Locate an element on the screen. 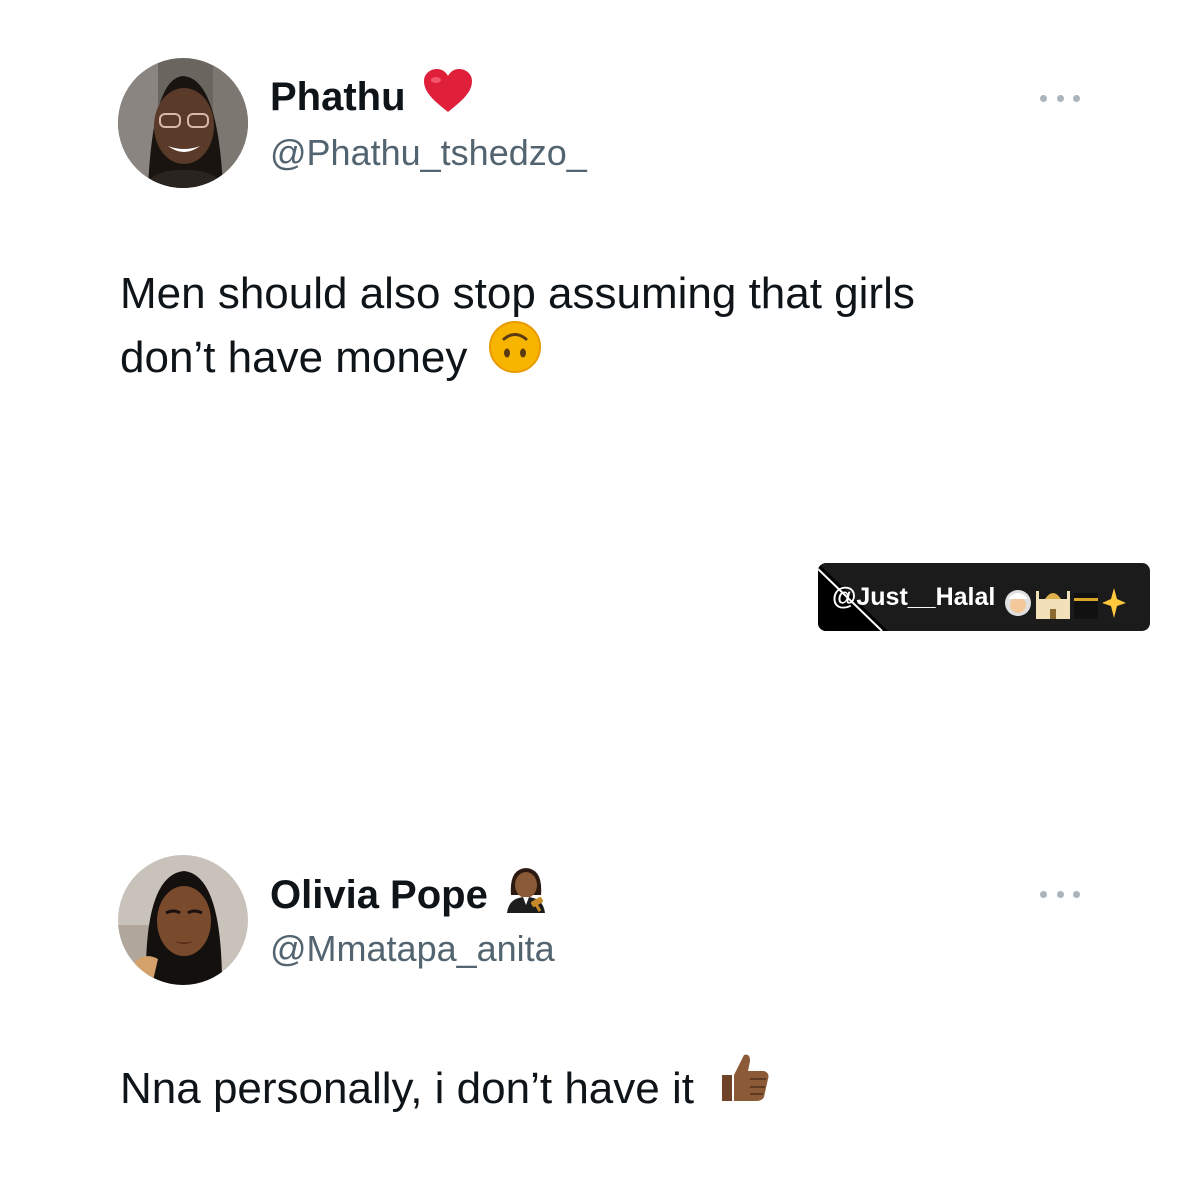 The height and width of the screenshot is (1200, 1200). thumbs-up-icon is located at coordinates (744, 1086).